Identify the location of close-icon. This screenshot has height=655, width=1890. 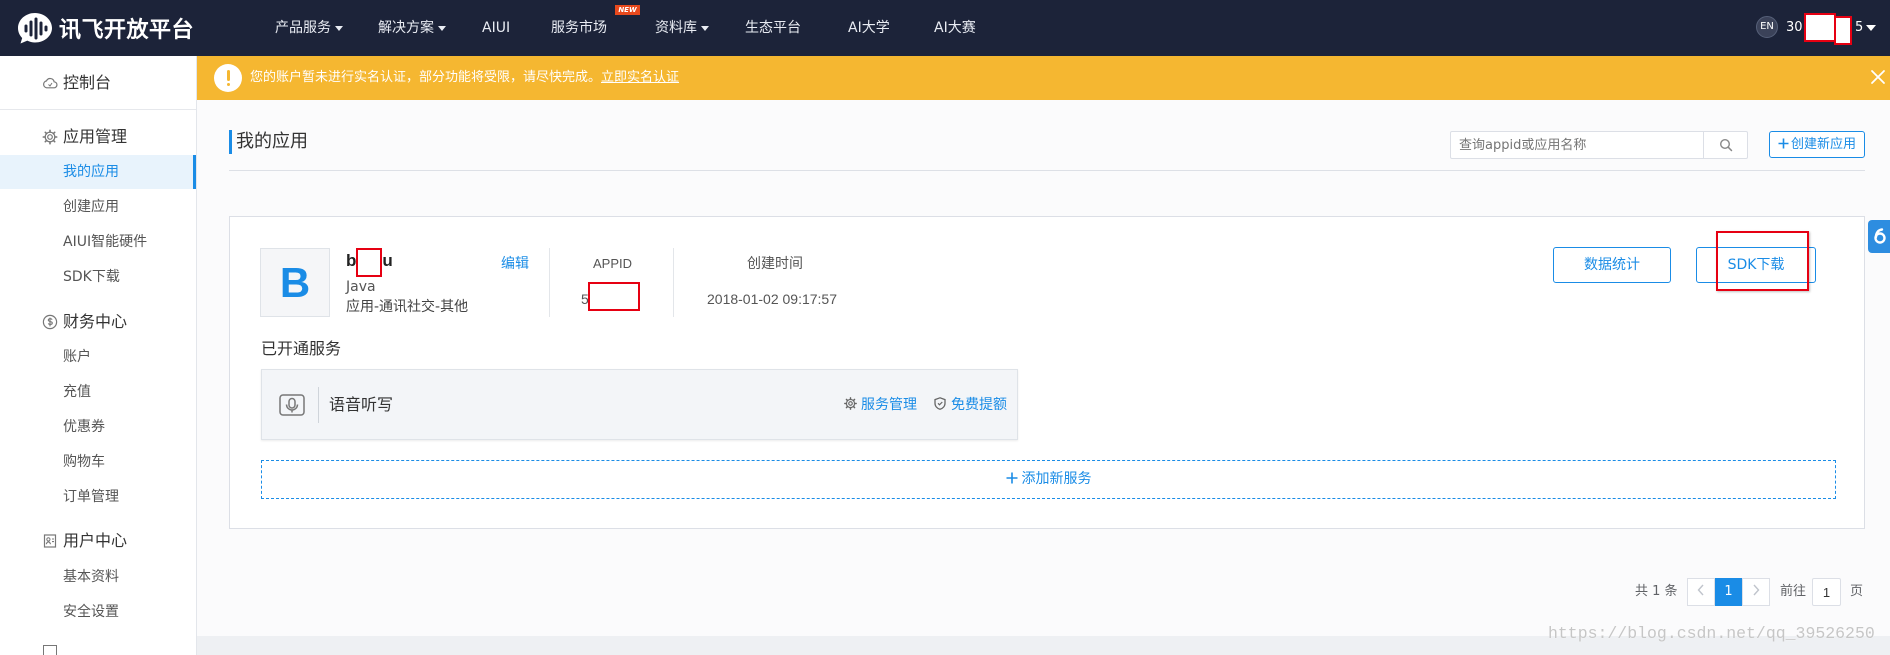
(1878, 77).